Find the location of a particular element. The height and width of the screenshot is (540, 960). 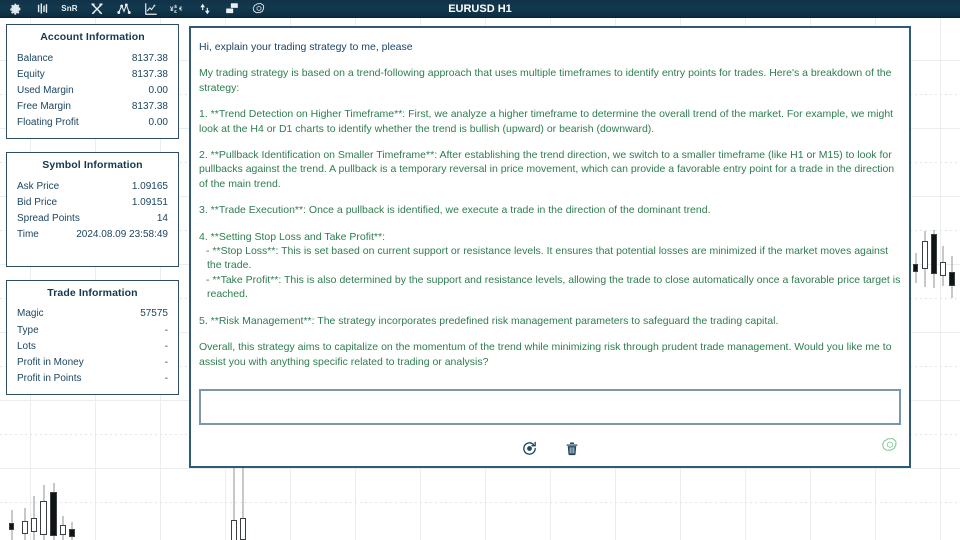

chat-input is located at coordinates (550, 407).